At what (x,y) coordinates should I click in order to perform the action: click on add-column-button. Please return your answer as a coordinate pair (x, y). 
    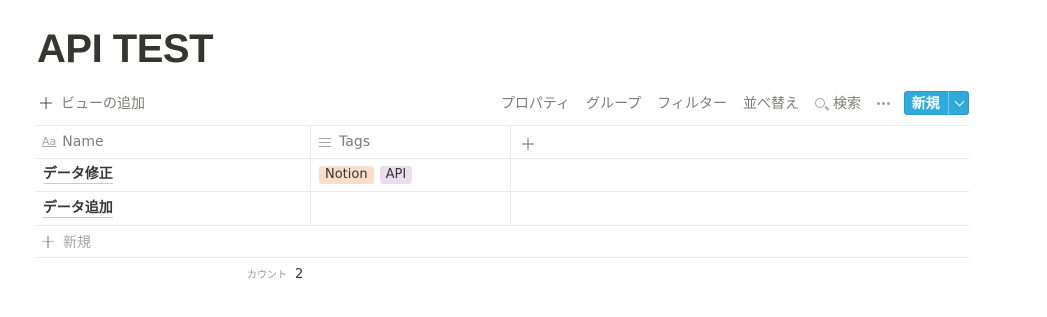
    Looking at the image, I should click on (528, 142).